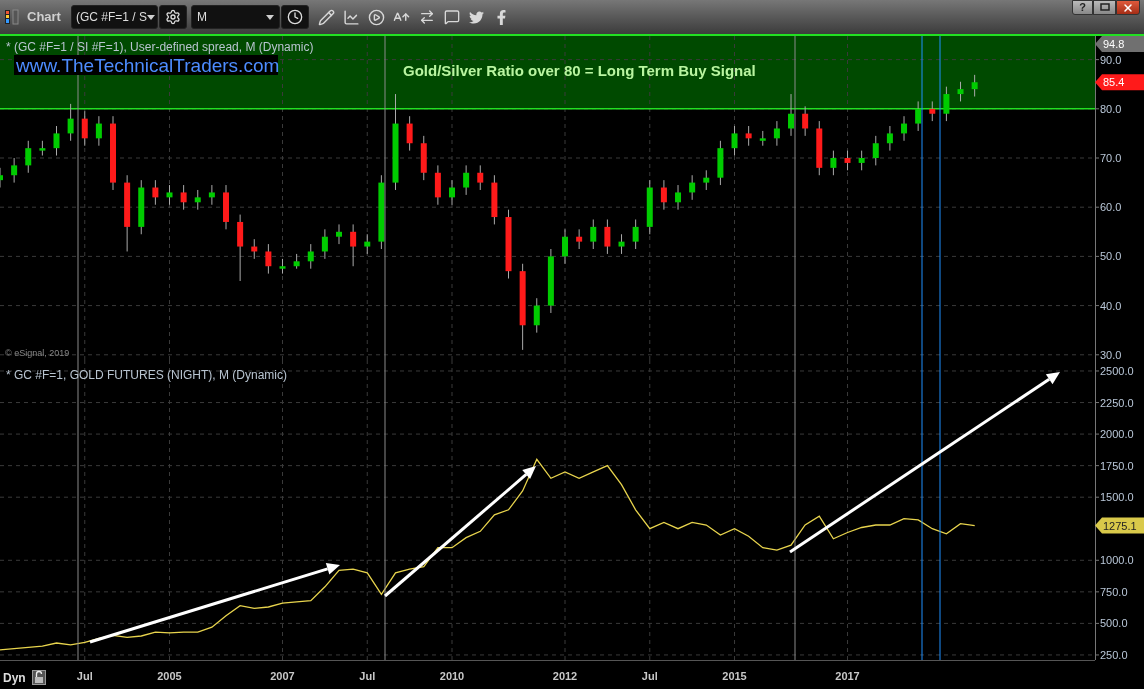 This screenshot has height=689, width=1144. What do you see at coordinates (147, 65) in the screenshot?
I see `website-caption: www.TheTechnicalTraders.com` at bounding box center [147, 65].